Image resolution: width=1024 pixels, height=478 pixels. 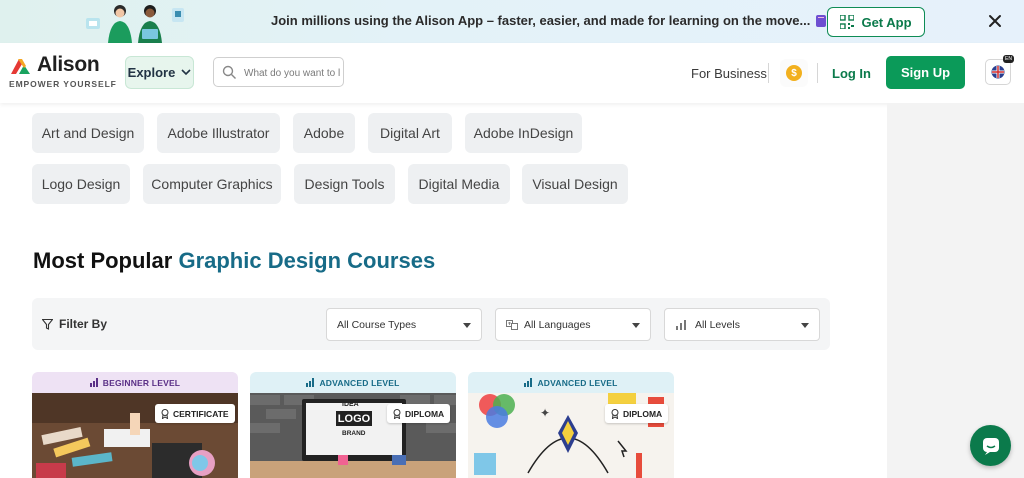 I want to click on qr-code-icon, so click(x=847, y=22).